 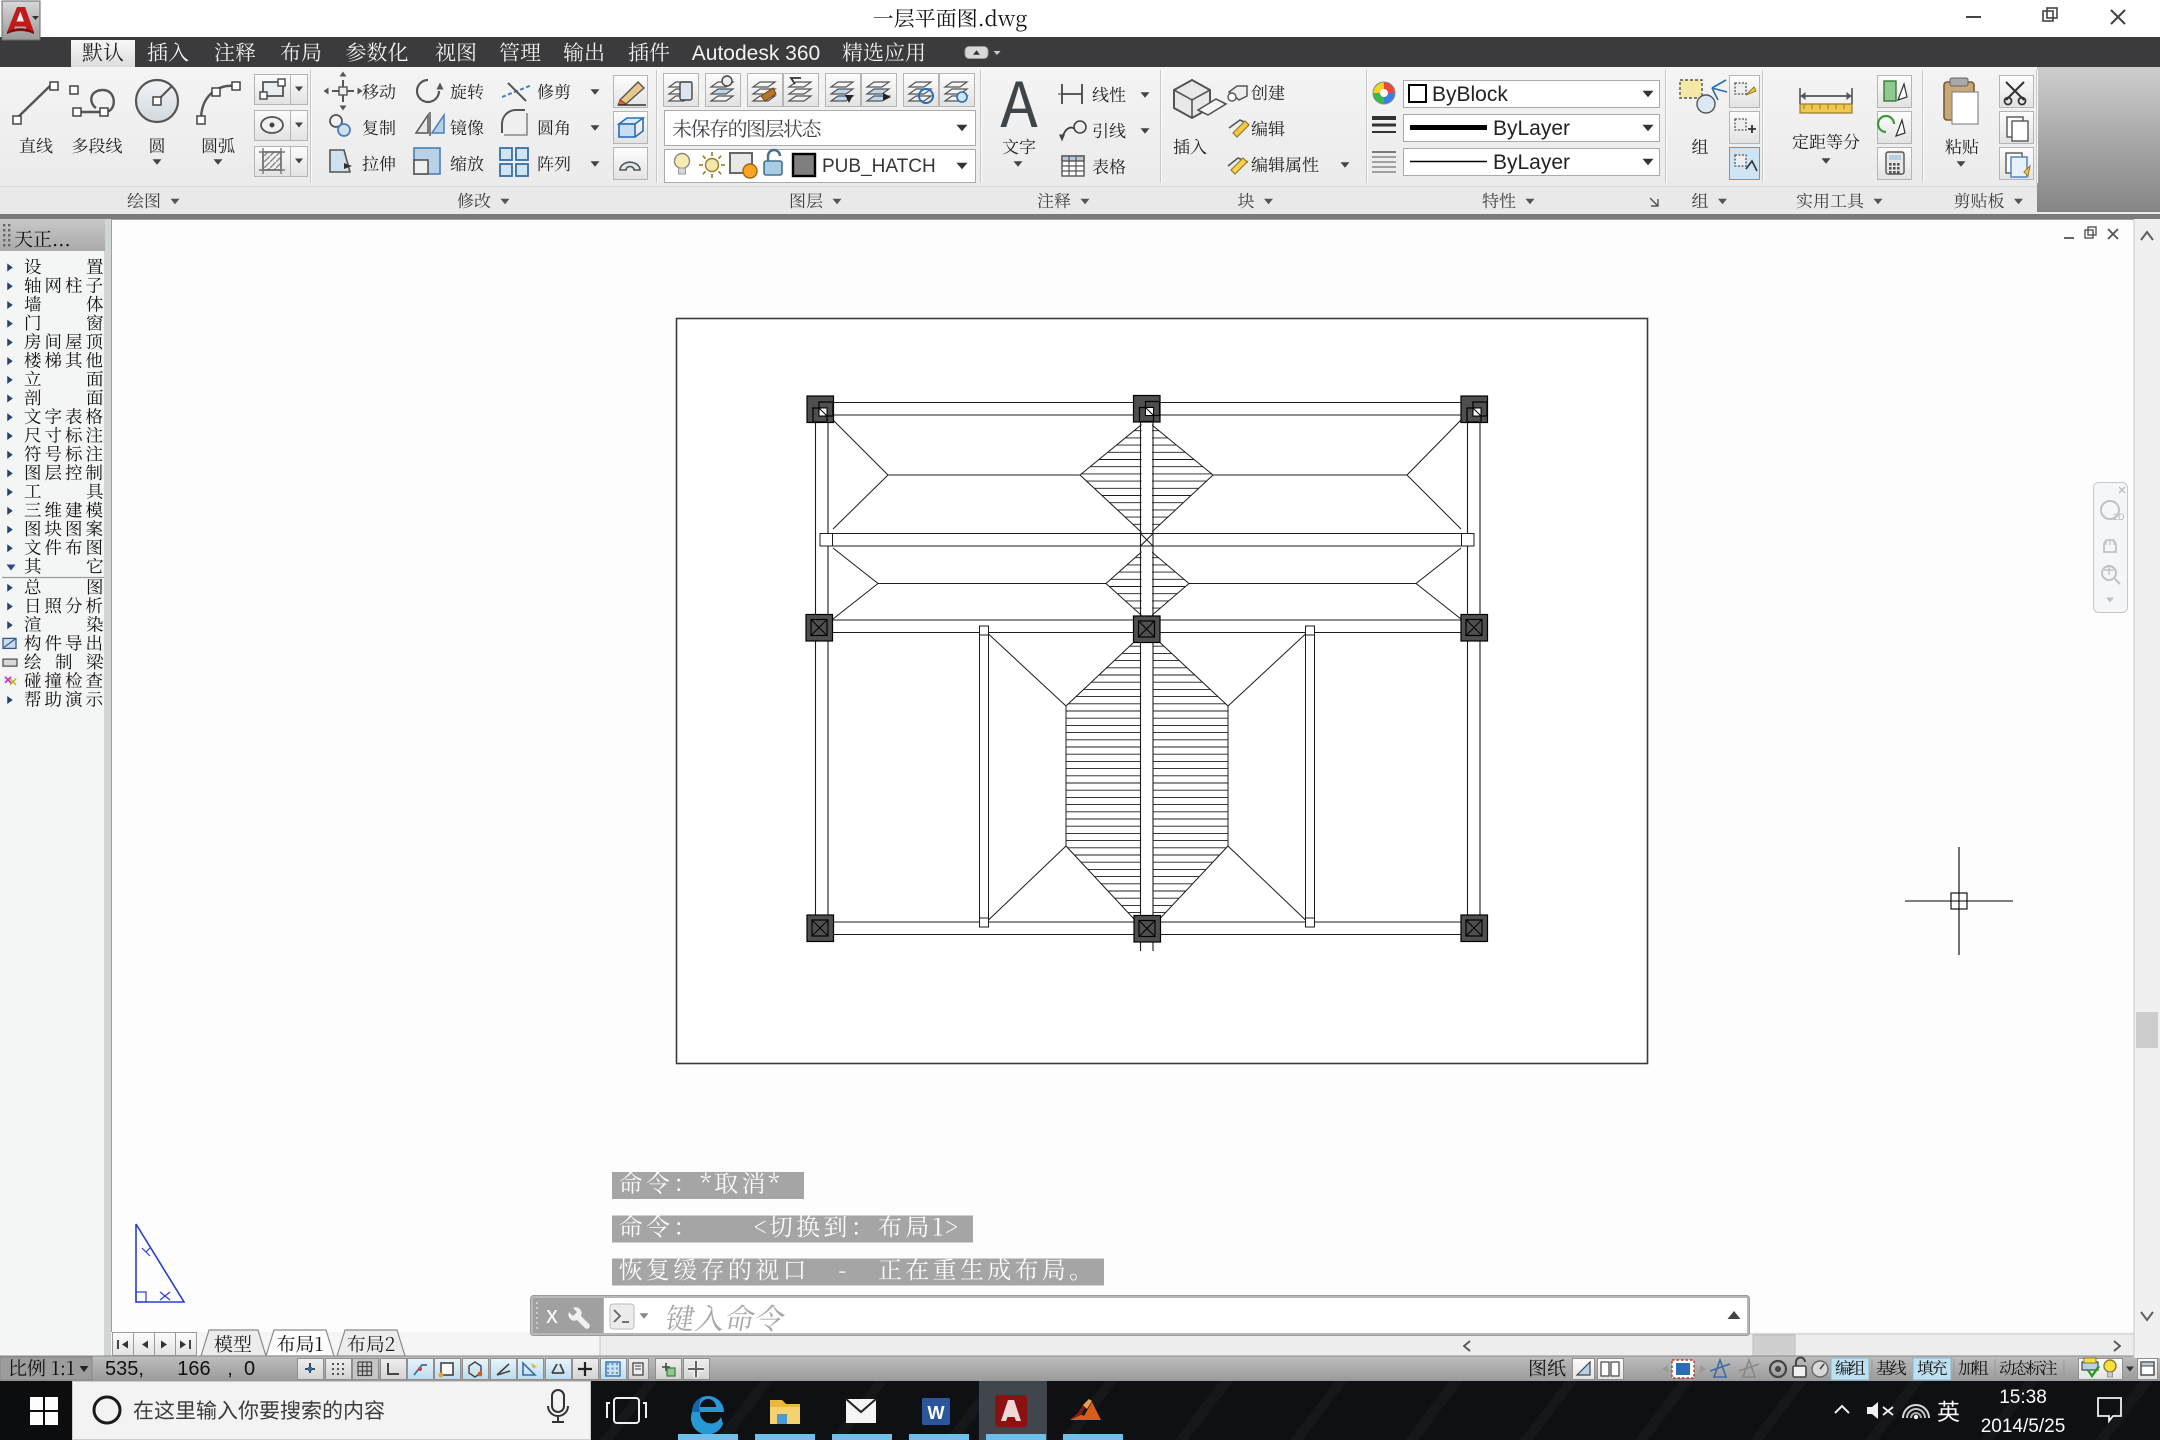 What do you see at coordinates (756, 53) in the screenshot?
I see `svg-text: Autodesk 360` at bounding box center [756, 53].